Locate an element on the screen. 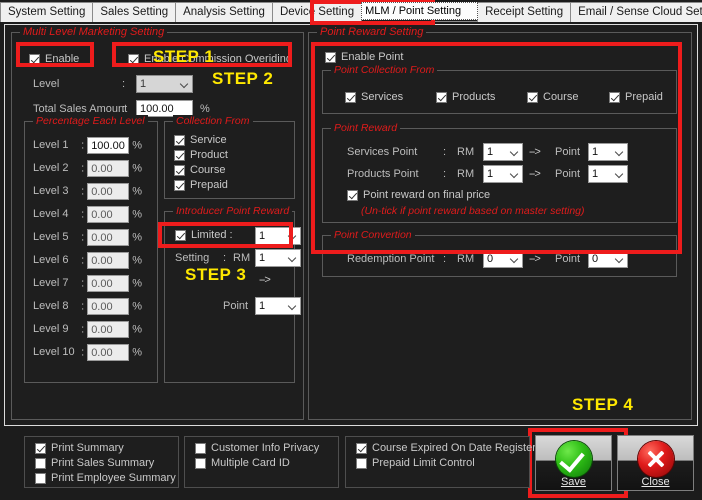 This screenshot has height=500, width=702. percentage-level-label: Level 3 is located at coordinates (51, 191).